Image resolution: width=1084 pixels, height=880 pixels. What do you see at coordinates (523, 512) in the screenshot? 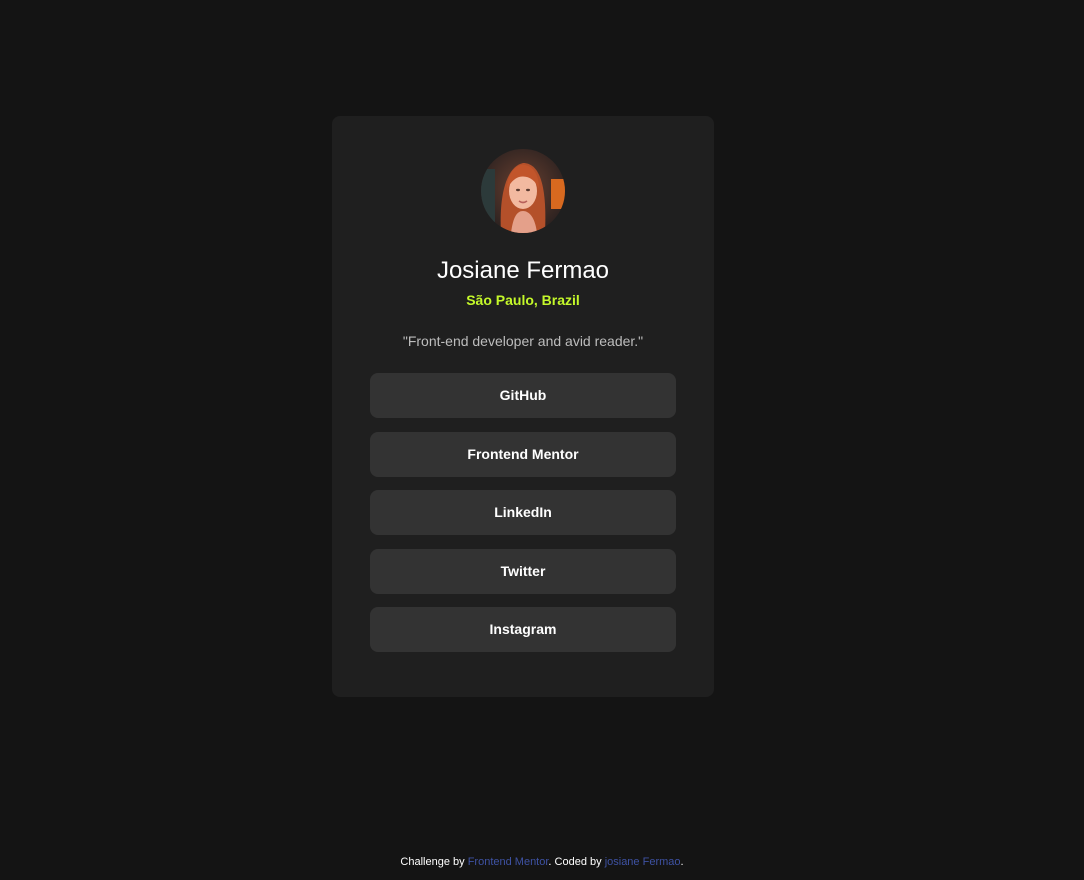
I see `linkedin-link-button: LinkedIn` at bounding box center [523, 512].